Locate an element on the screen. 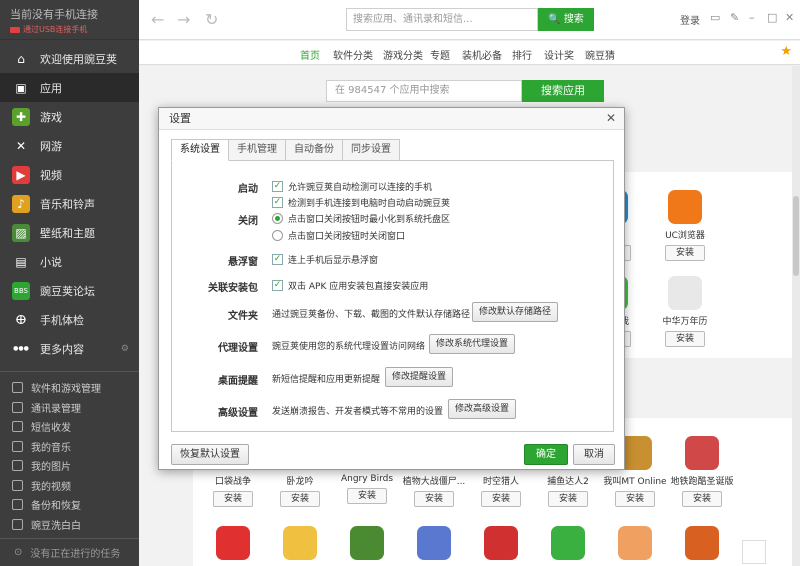 This screenshot has height=566, width=800. tab-software: 软件分类 is located at coordinates (353, 54).